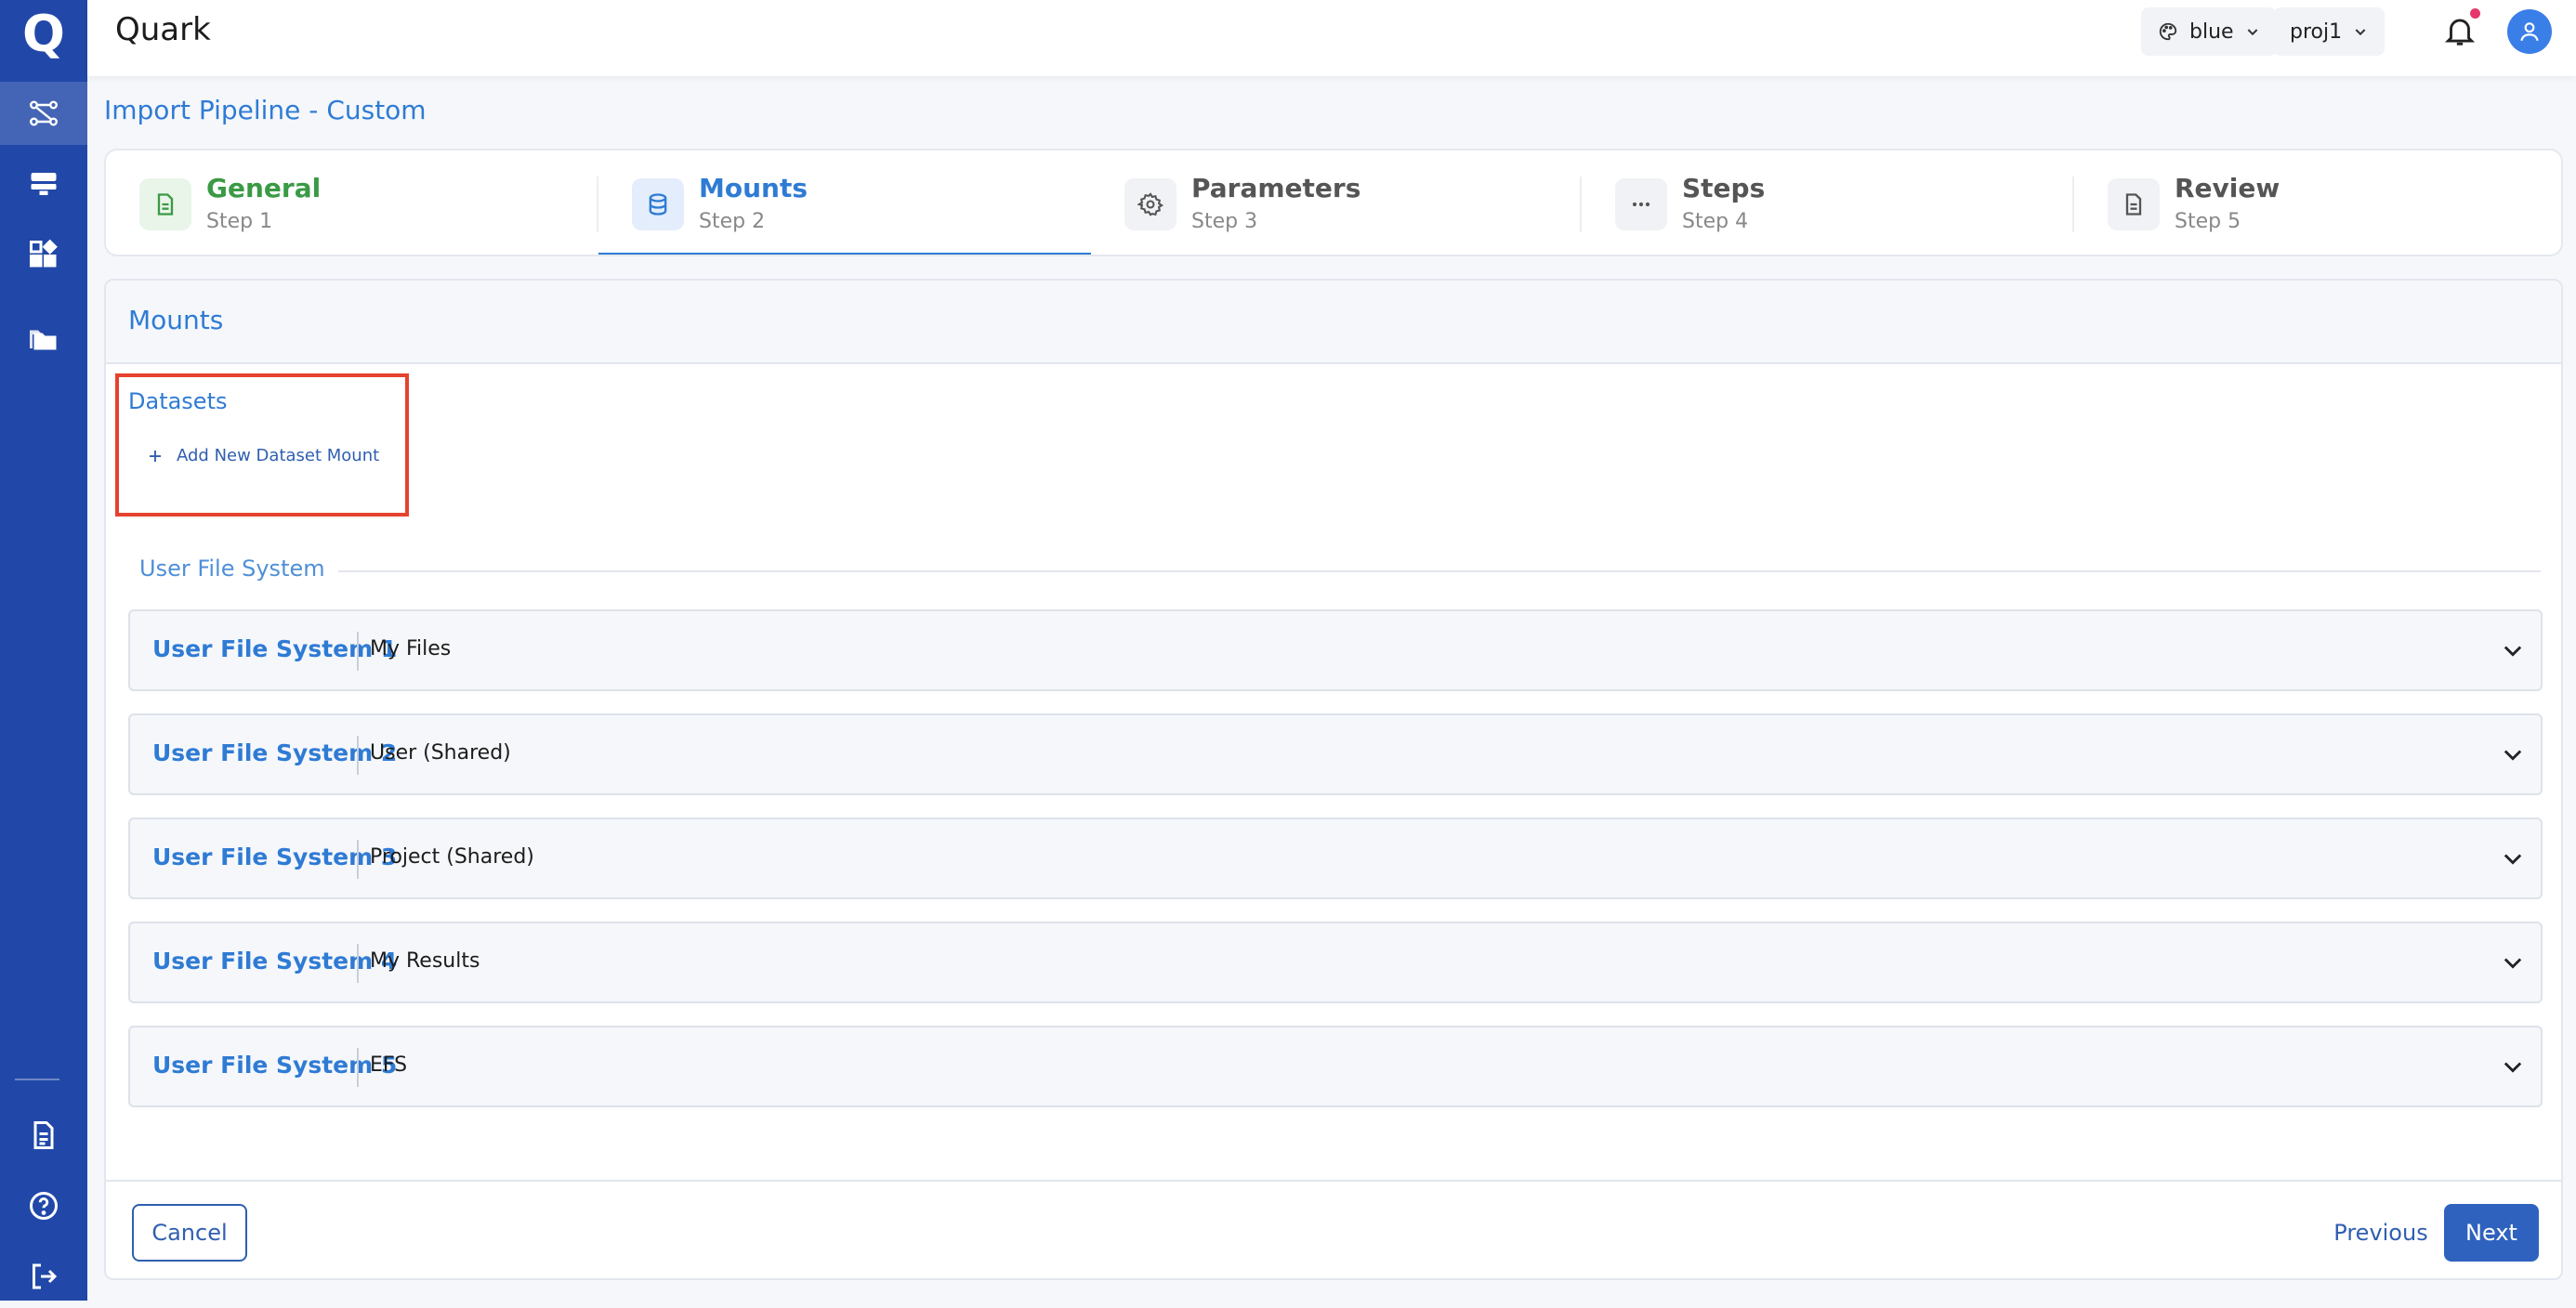 The image size is (2576, 1308). Describe the element at coordinates (239, 221) in the screenshot. I see `step-subtitle: Step 1` at that location.